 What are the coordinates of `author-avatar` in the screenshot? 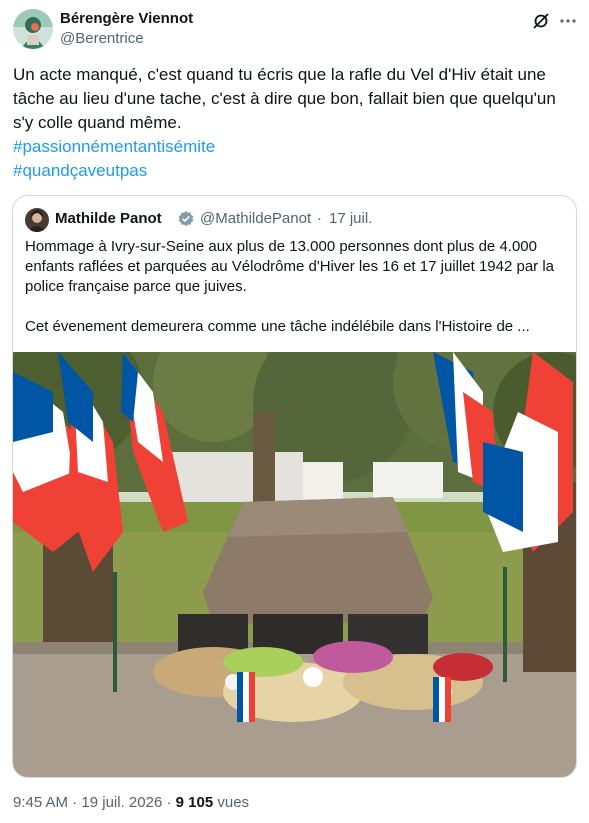 It's located at (33, 29).